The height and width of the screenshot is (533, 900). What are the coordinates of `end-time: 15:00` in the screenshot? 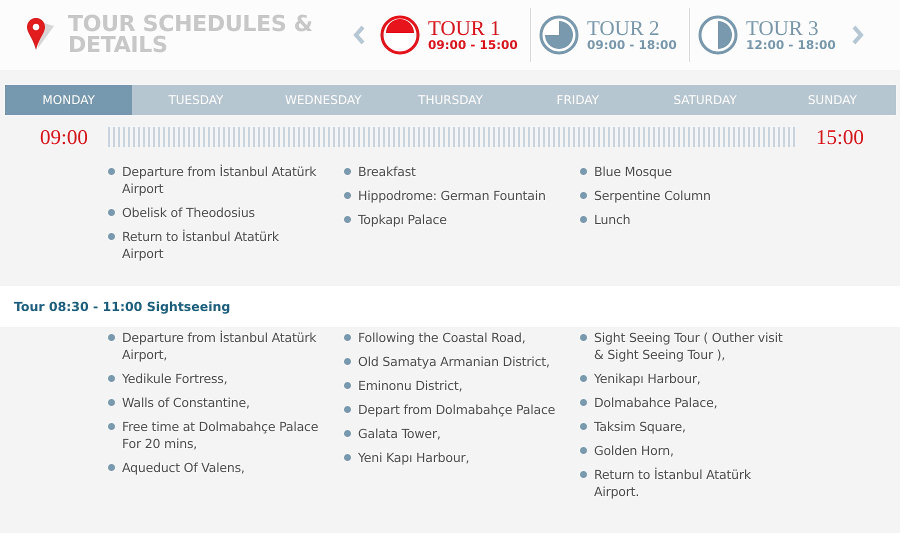 It's located at (840, 137).